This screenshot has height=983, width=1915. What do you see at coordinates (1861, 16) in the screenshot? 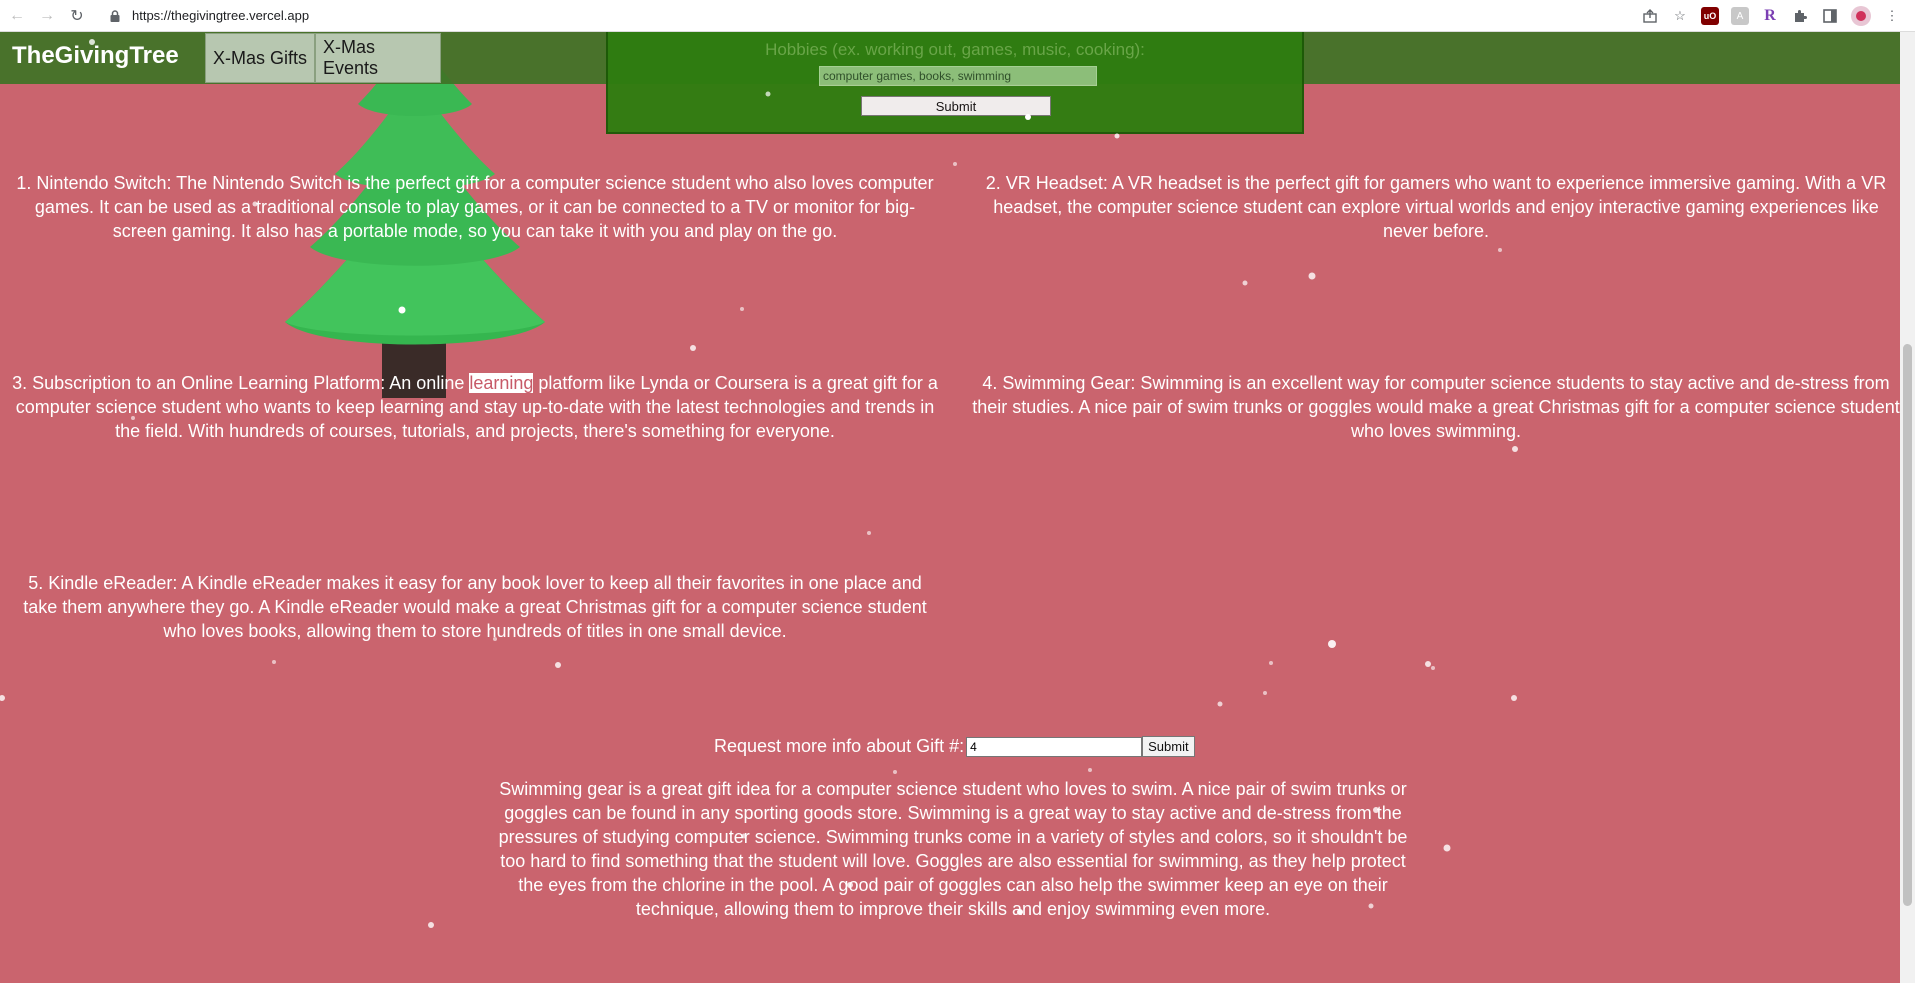
I see `profile-avatar-icon` at bounding box center [1861, 16].